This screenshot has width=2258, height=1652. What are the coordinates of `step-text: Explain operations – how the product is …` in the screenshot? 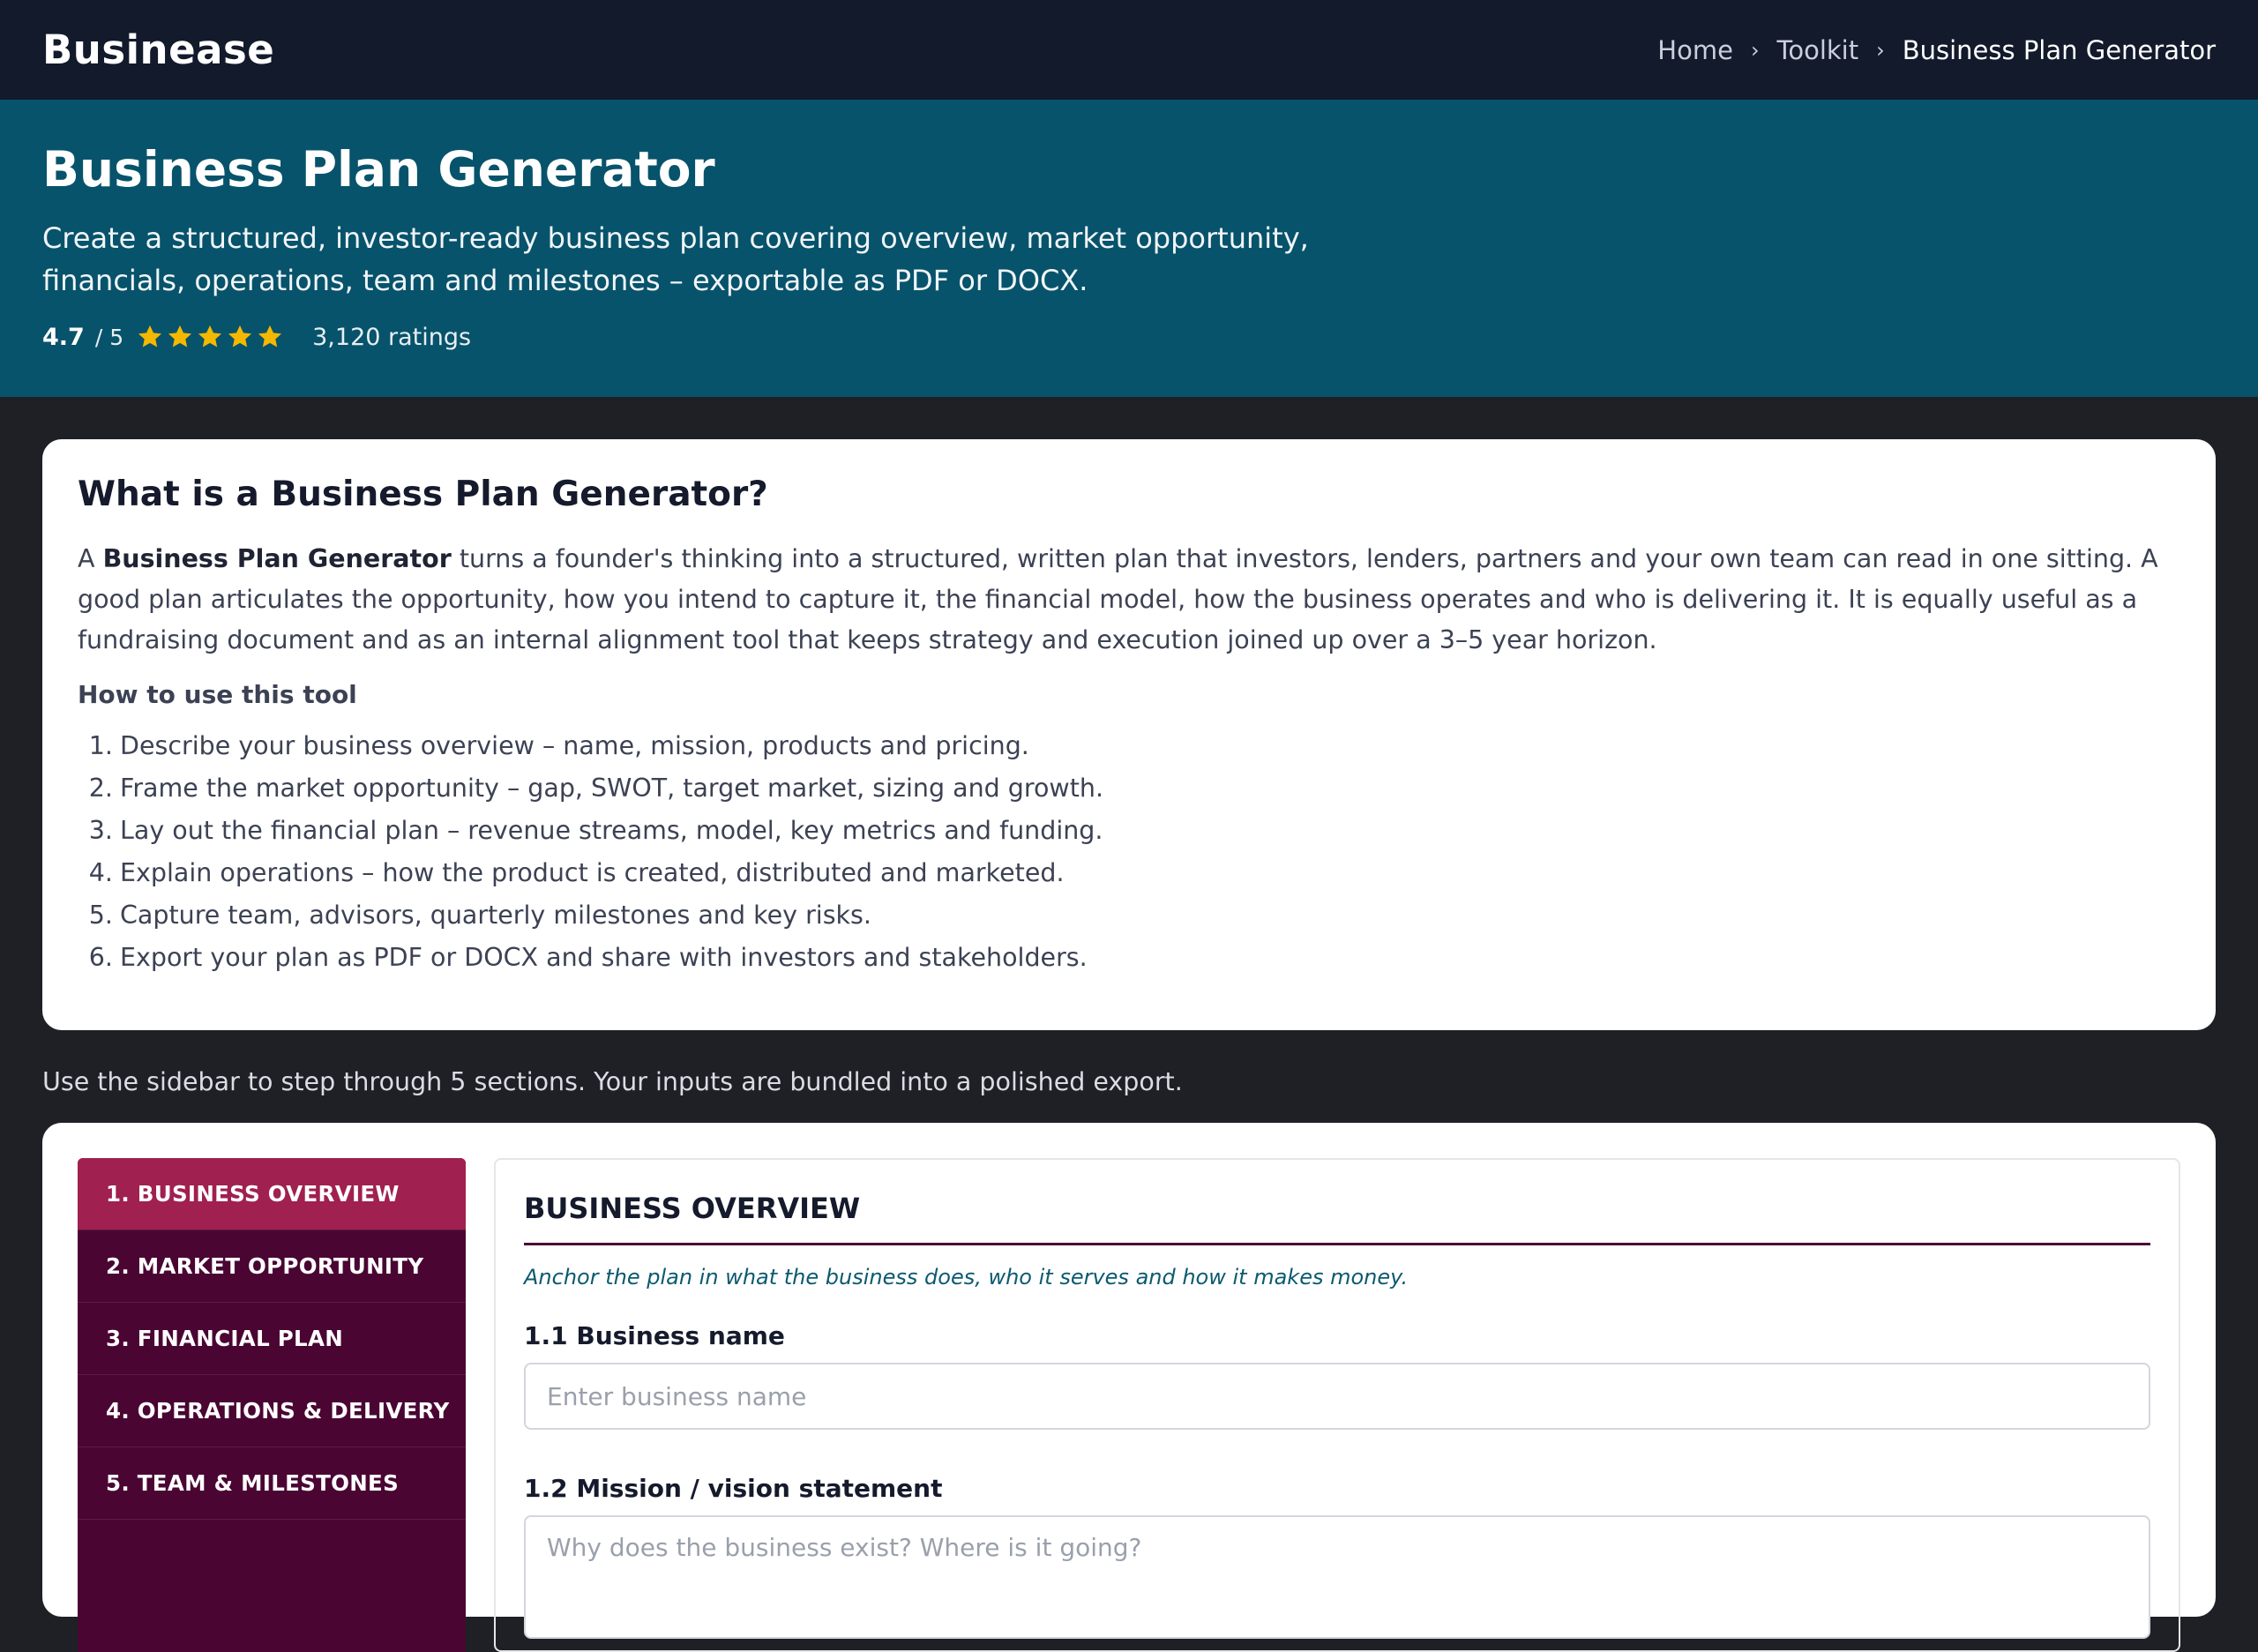 It's located at (592, 872).